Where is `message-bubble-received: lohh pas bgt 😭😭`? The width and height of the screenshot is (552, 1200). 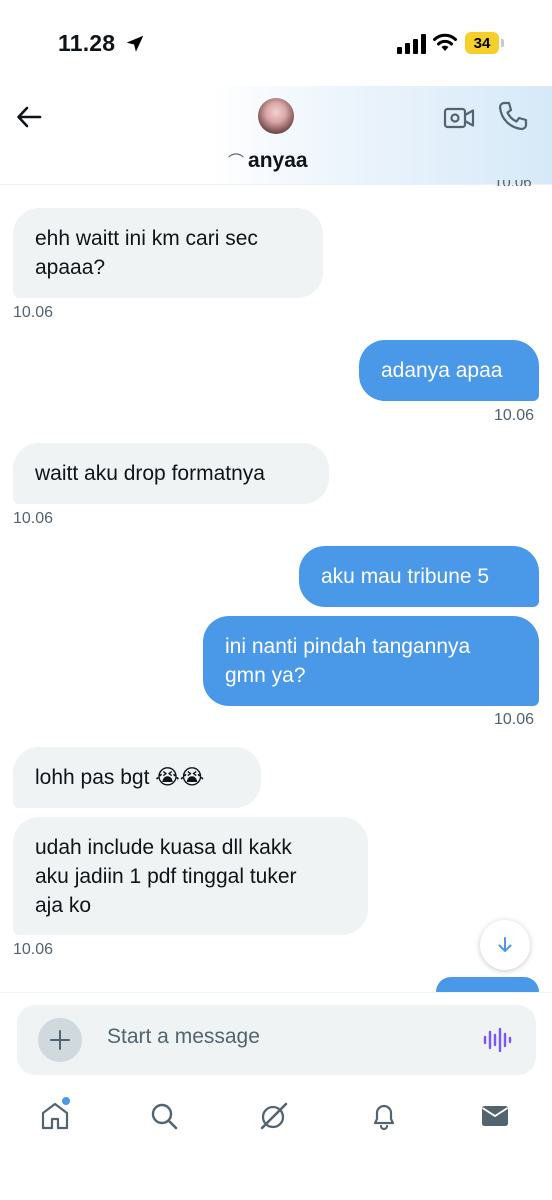
message-bubble-received: lohh pas bgt 😭😭 is located at coordinates (137, 777).